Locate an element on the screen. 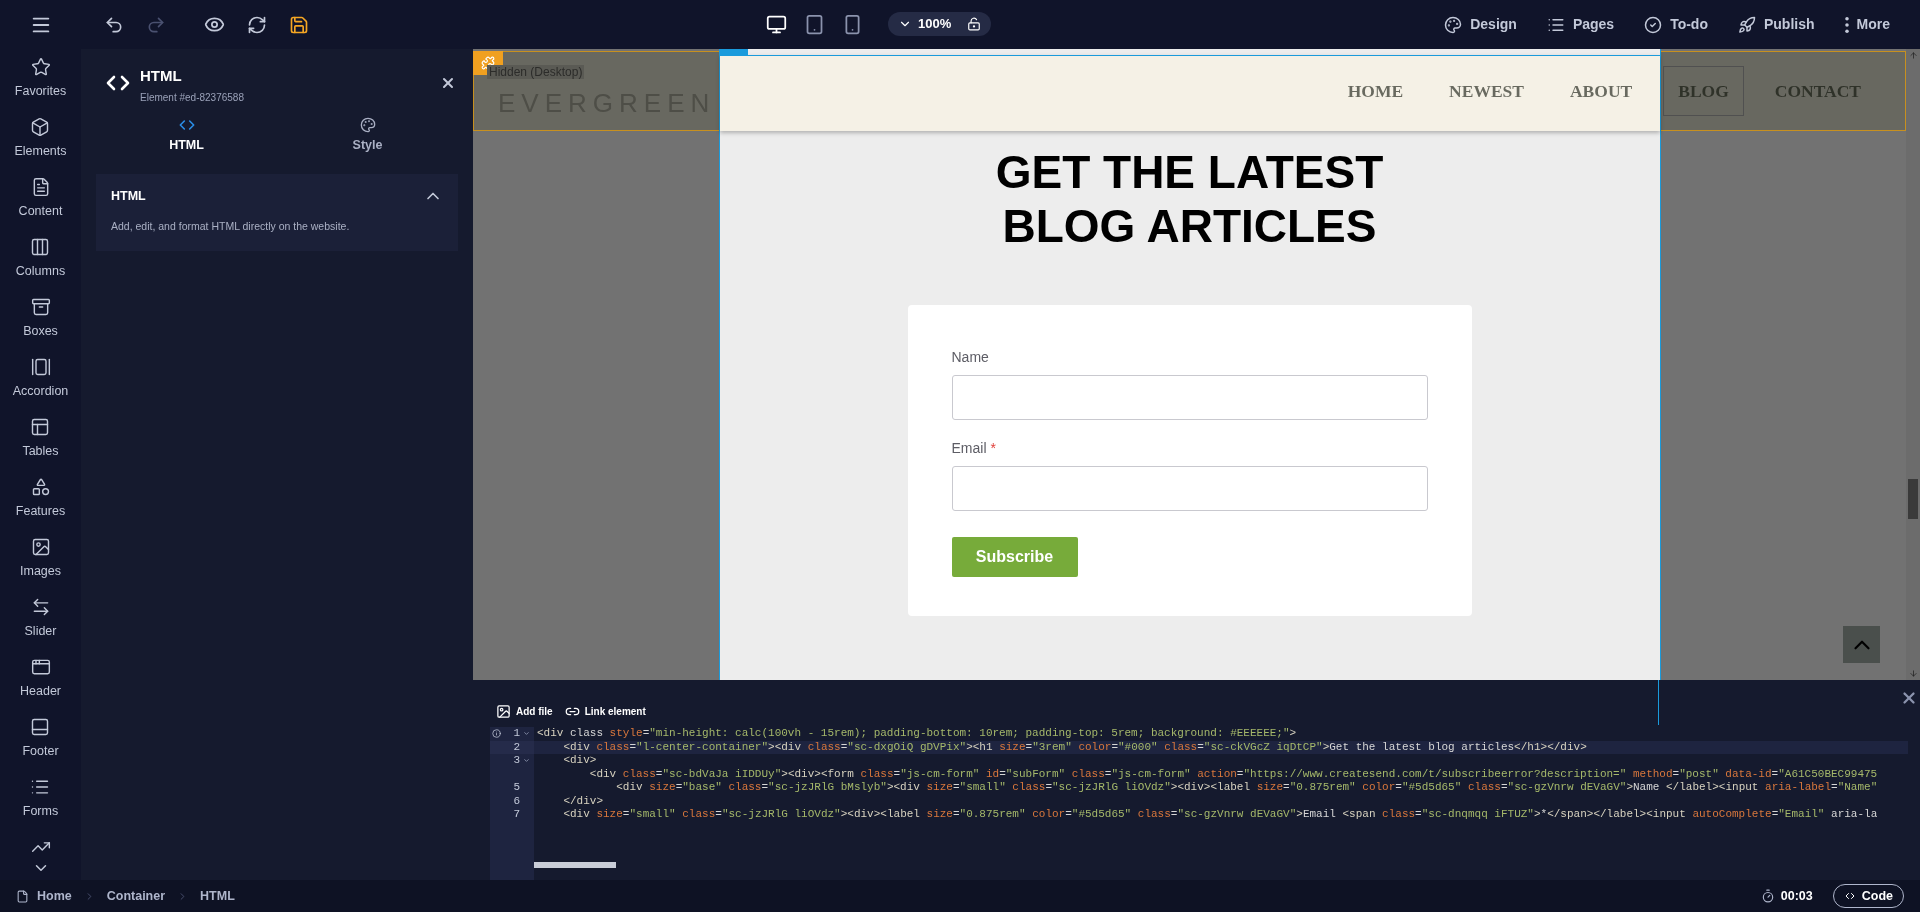 The image size is (1920, 912). sidebar-item: Forms is located at coordinates (40, 807).